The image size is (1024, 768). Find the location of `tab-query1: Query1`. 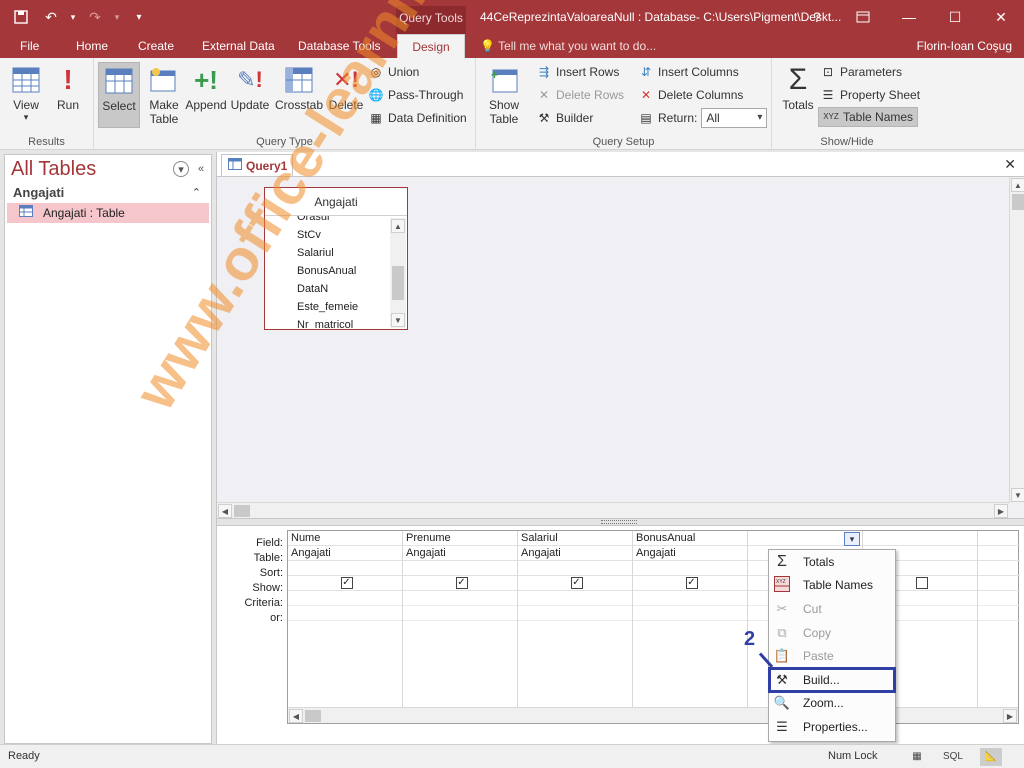

tab-query1: Query1 is located at coordinates (257, 165).